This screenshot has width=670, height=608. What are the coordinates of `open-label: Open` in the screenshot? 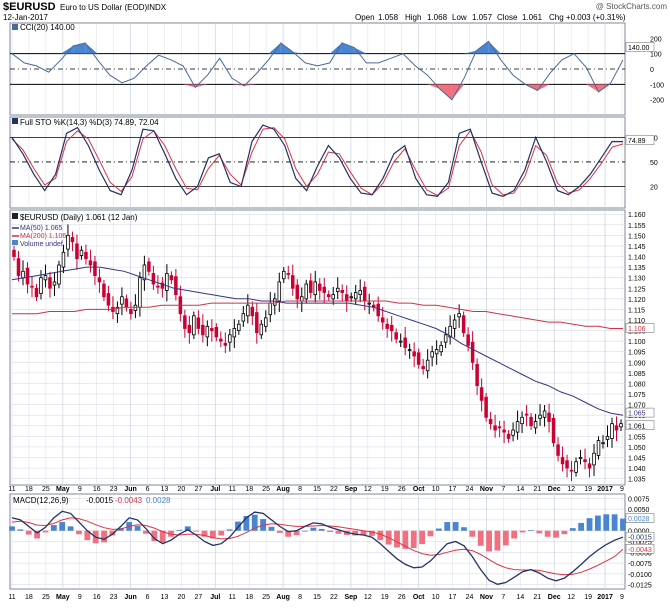 It's located at (365, 17).